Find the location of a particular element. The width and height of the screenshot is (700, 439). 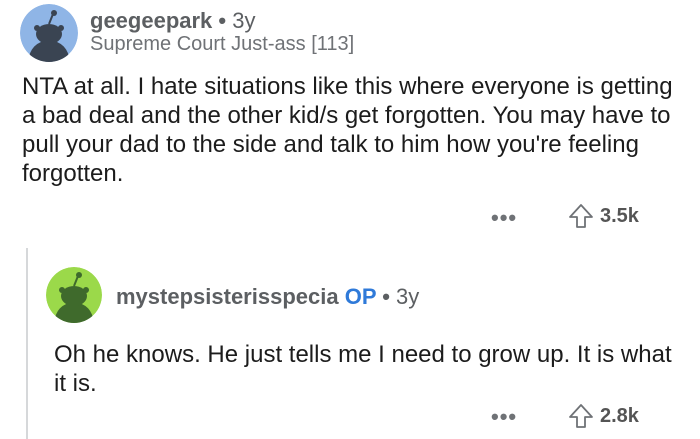

upvote-control: 3.5k is located at coordinates (603, 216).